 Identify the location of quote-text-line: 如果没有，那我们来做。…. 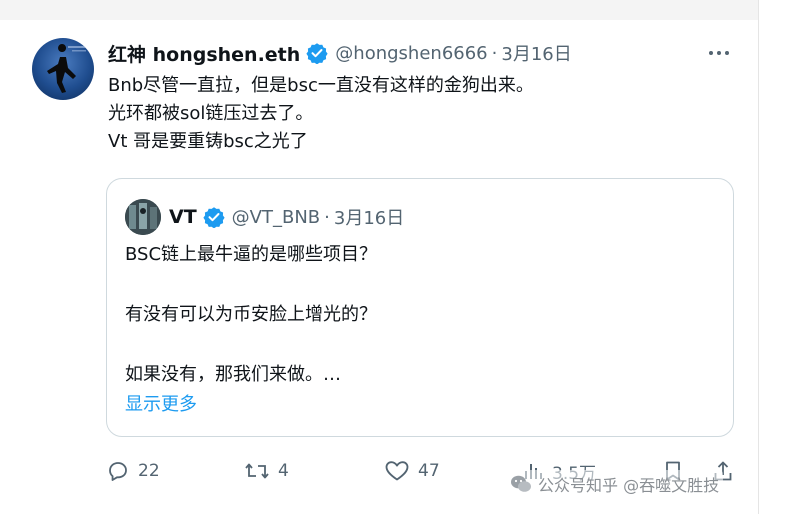
(233, 374).